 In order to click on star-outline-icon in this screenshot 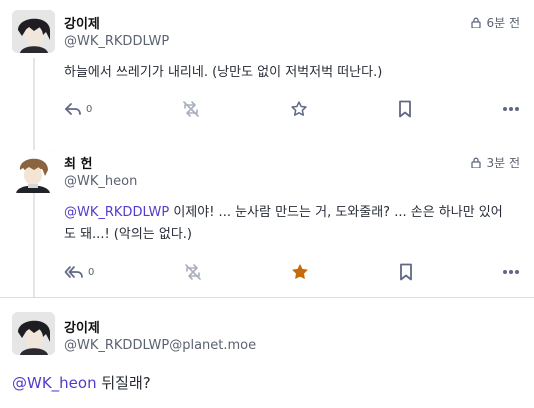, I will do `click(299, 109)`.